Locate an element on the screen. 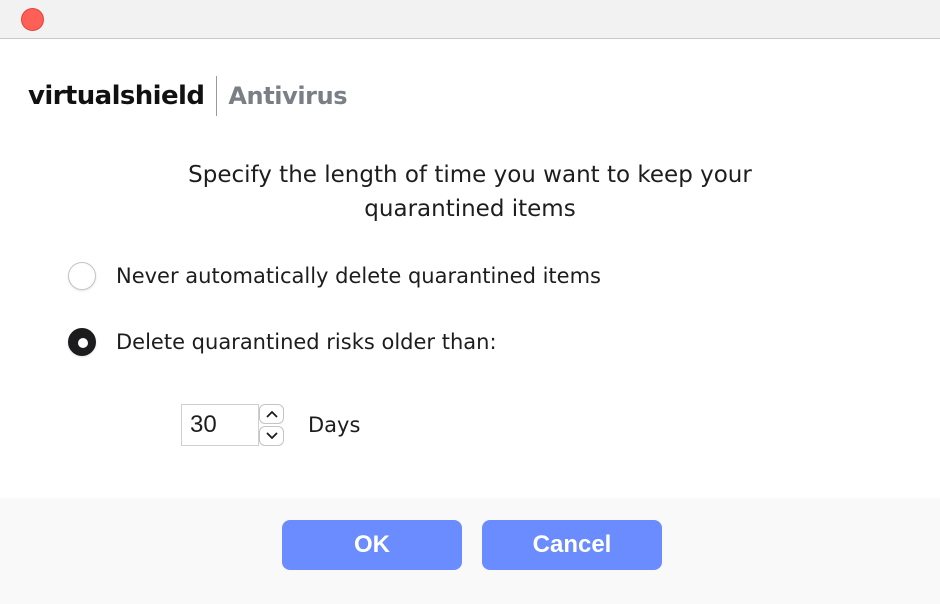  days-row: Days is located at coordinates (270, 425).